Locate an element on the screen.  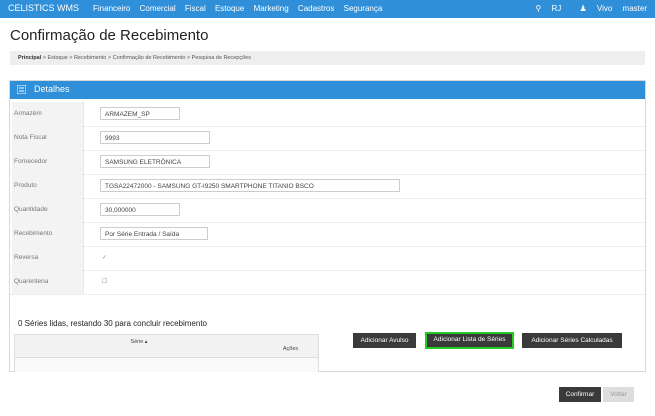
table-filter-row is located at coordinates (166, 364).